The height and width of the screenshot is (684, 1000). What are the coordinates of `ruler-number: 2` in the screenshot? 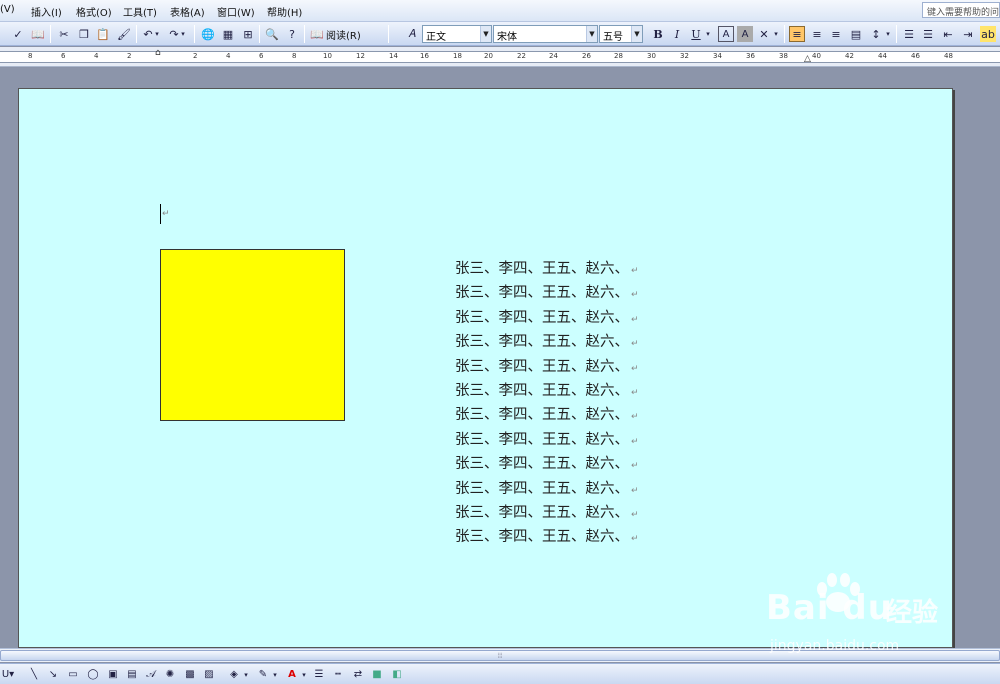 It's located at (195, 56).